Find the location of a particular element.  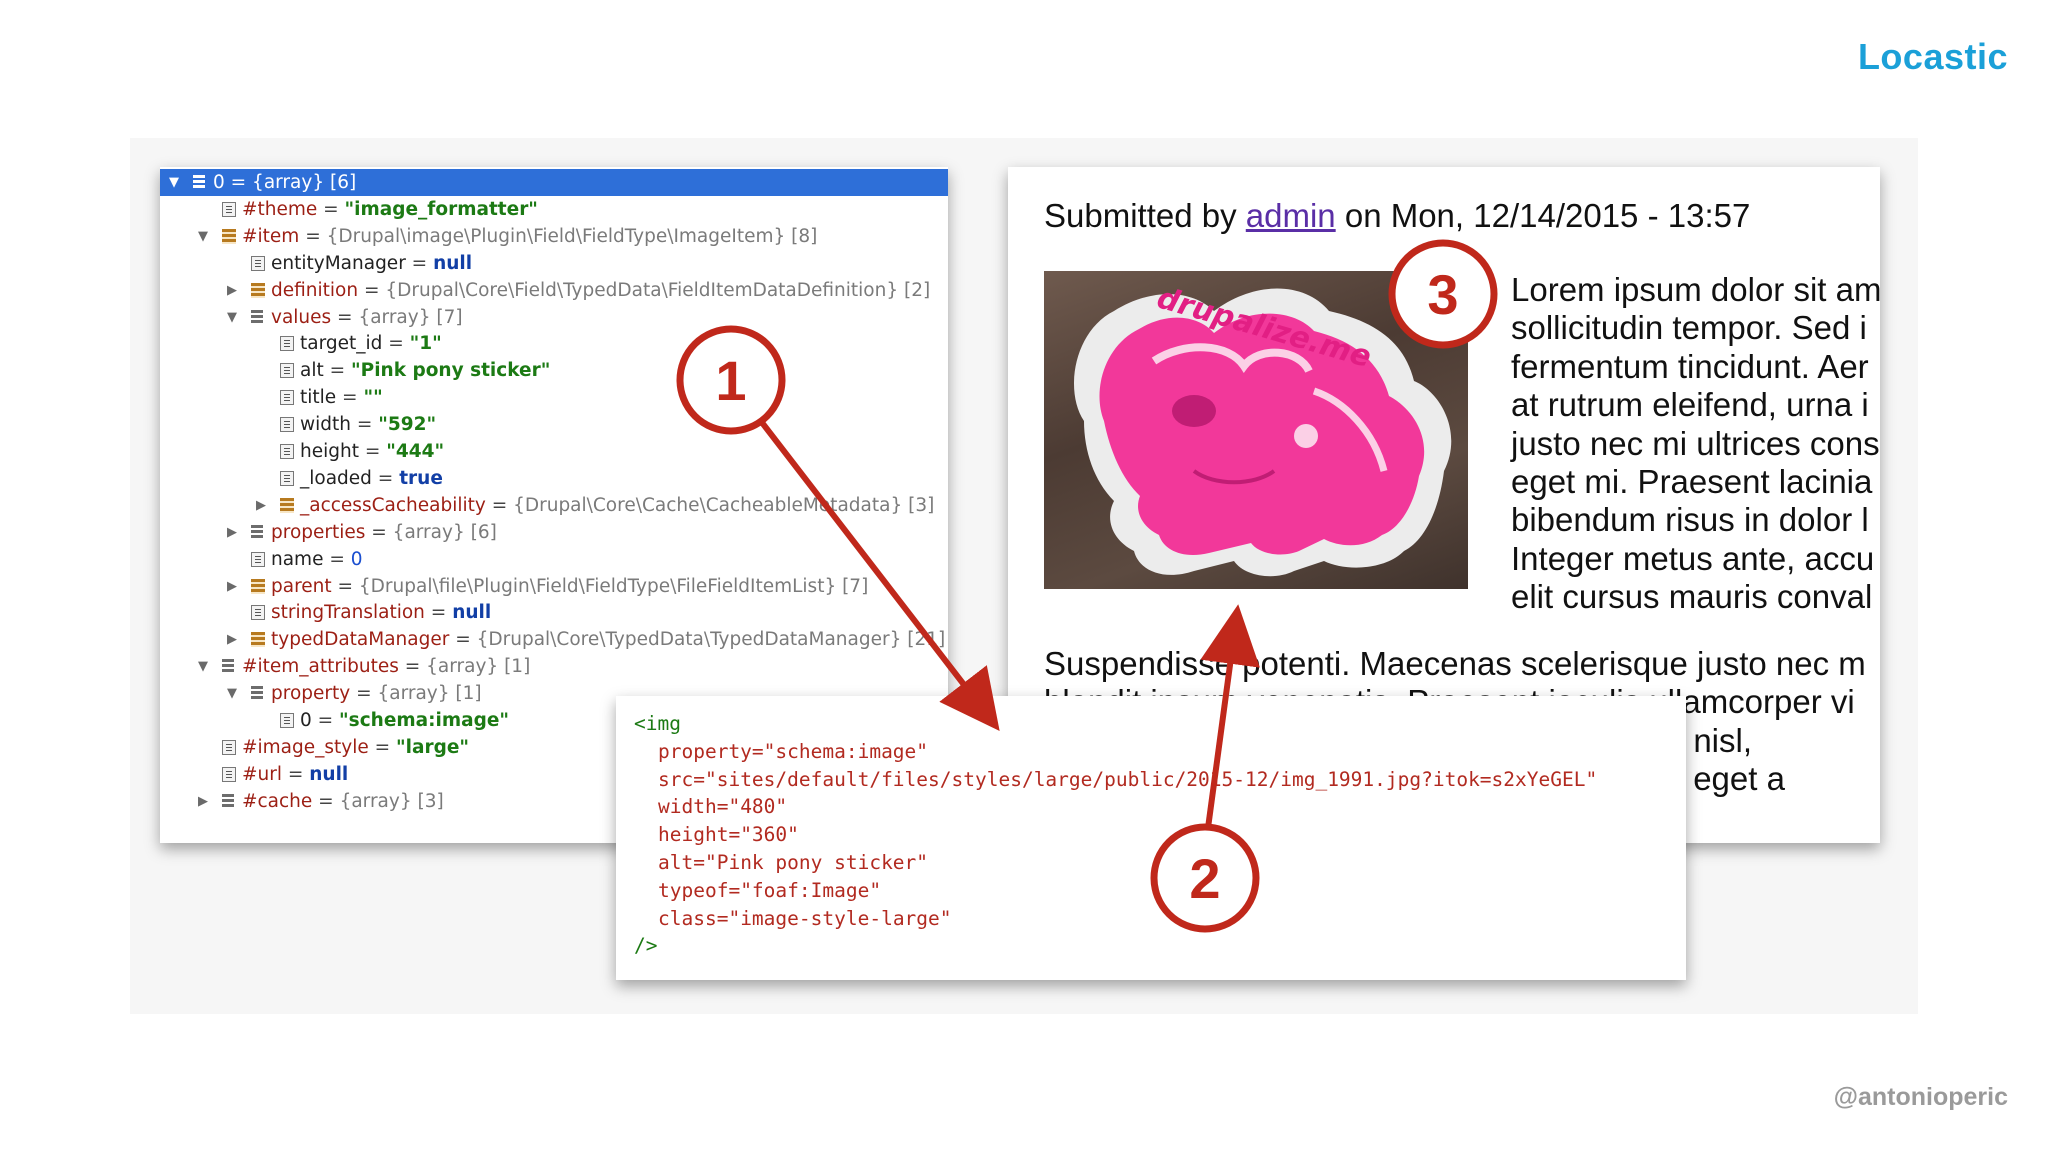

annotation-badge-1: 1 is located at coordinates (731, 380).